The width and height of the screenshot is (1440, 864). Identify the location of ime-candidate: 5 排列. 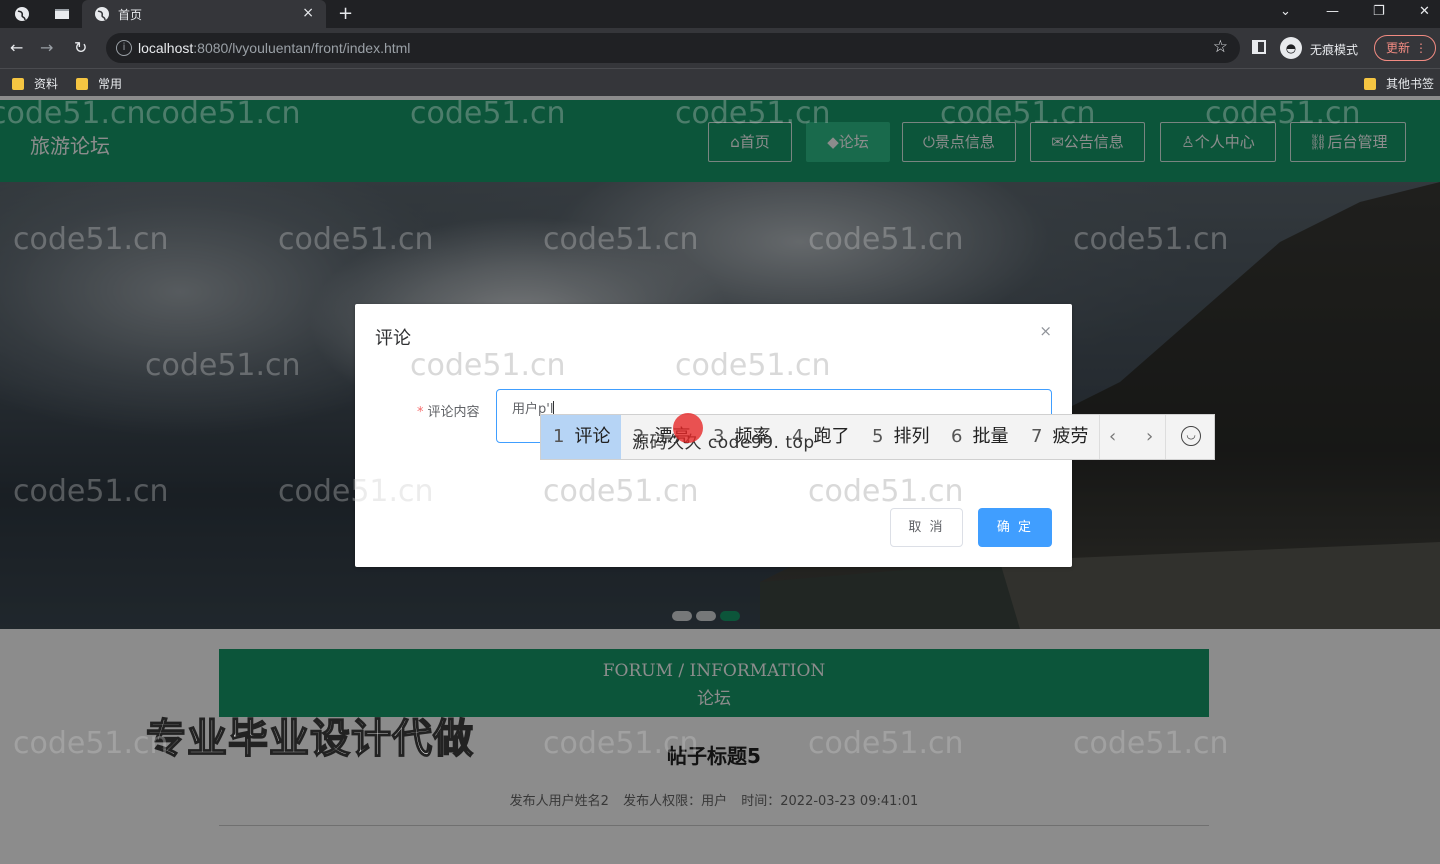
(900, 437).